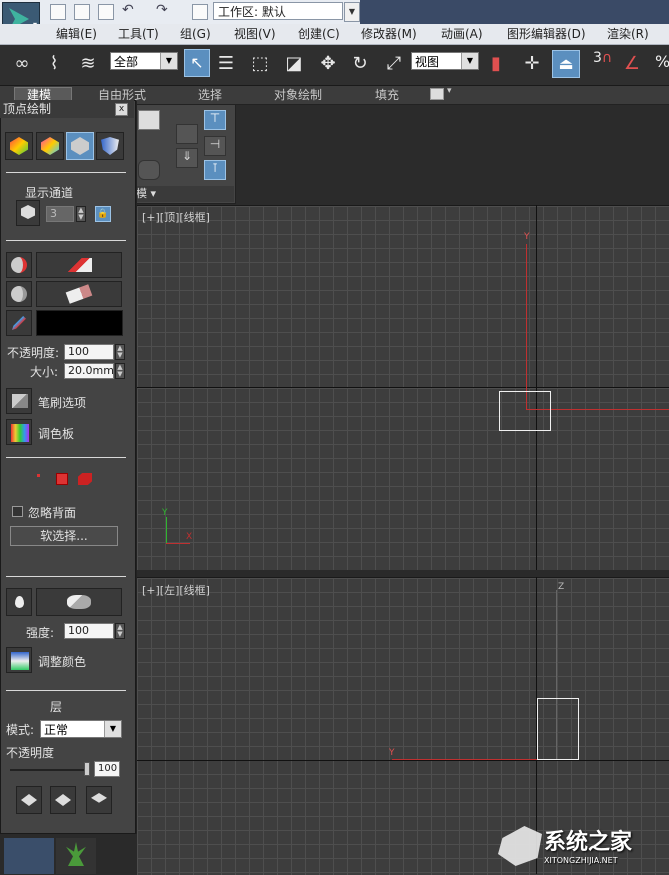 This screenshot has width=669, height=875. What do you see at coordinates (403, 573) in the screenshot?
I see `viewport-splitter` at bounding box center [403, 573].